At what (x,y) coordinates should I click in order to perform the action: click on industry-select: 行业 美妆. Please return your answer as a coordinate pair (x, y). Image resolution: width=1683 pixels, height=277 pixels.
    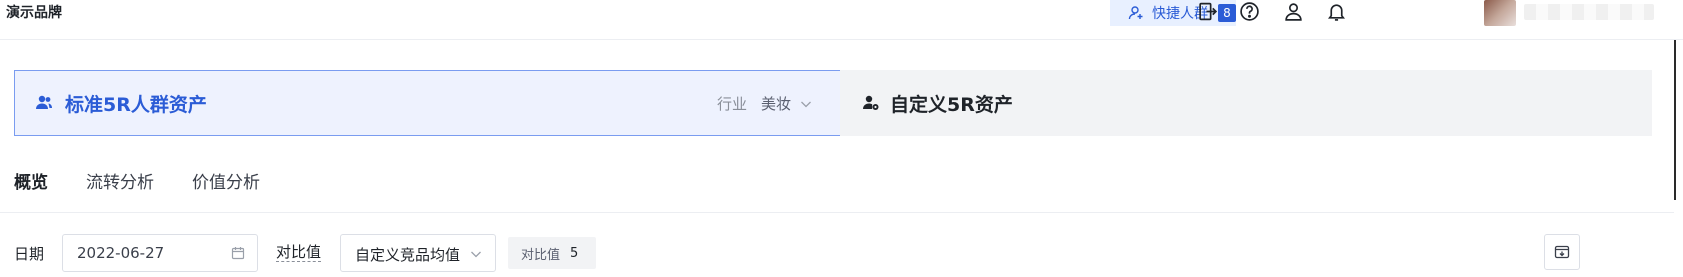
    Looking at the image, I should click on (765, 103).